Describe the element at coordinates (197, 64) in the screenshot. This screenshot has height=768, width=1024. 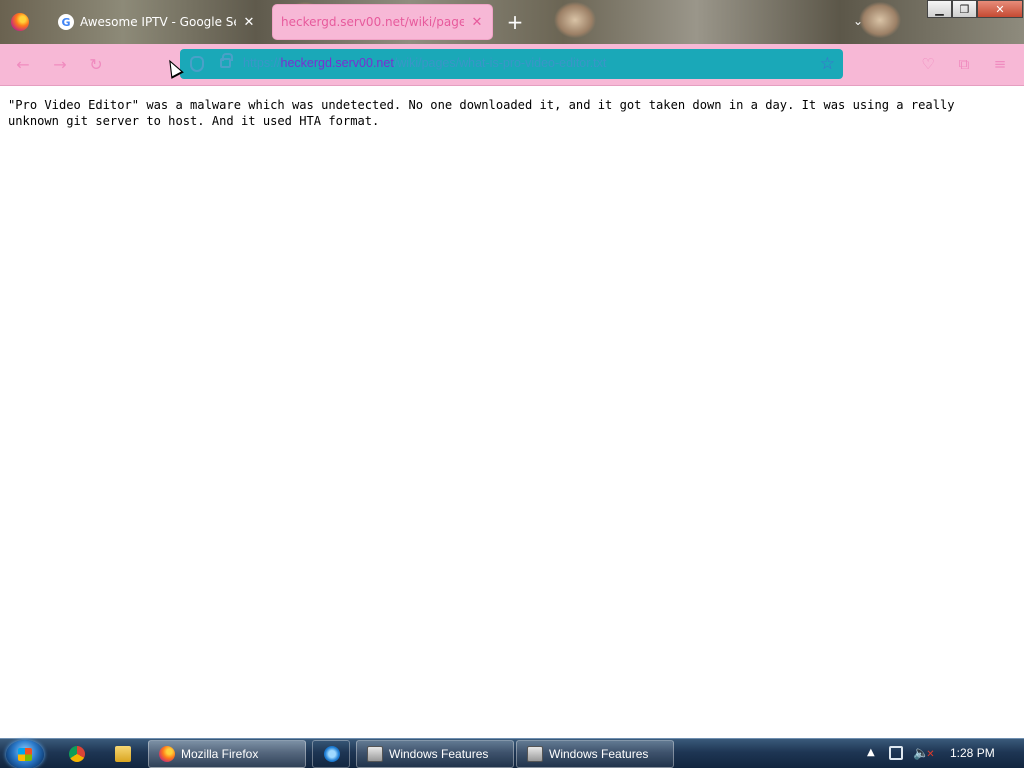
I see `tracking-protection-shield-icon` at that location.